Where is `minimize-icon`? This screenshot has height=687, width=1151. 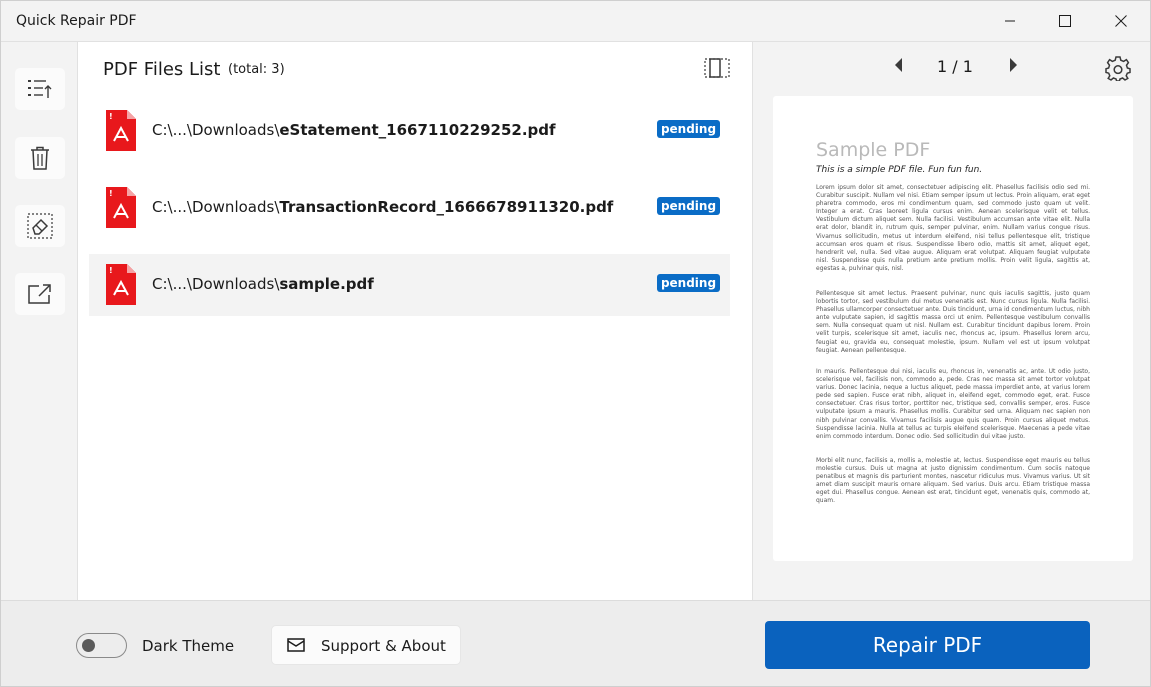
minimize-icon is located at coordinates (1010, 21).